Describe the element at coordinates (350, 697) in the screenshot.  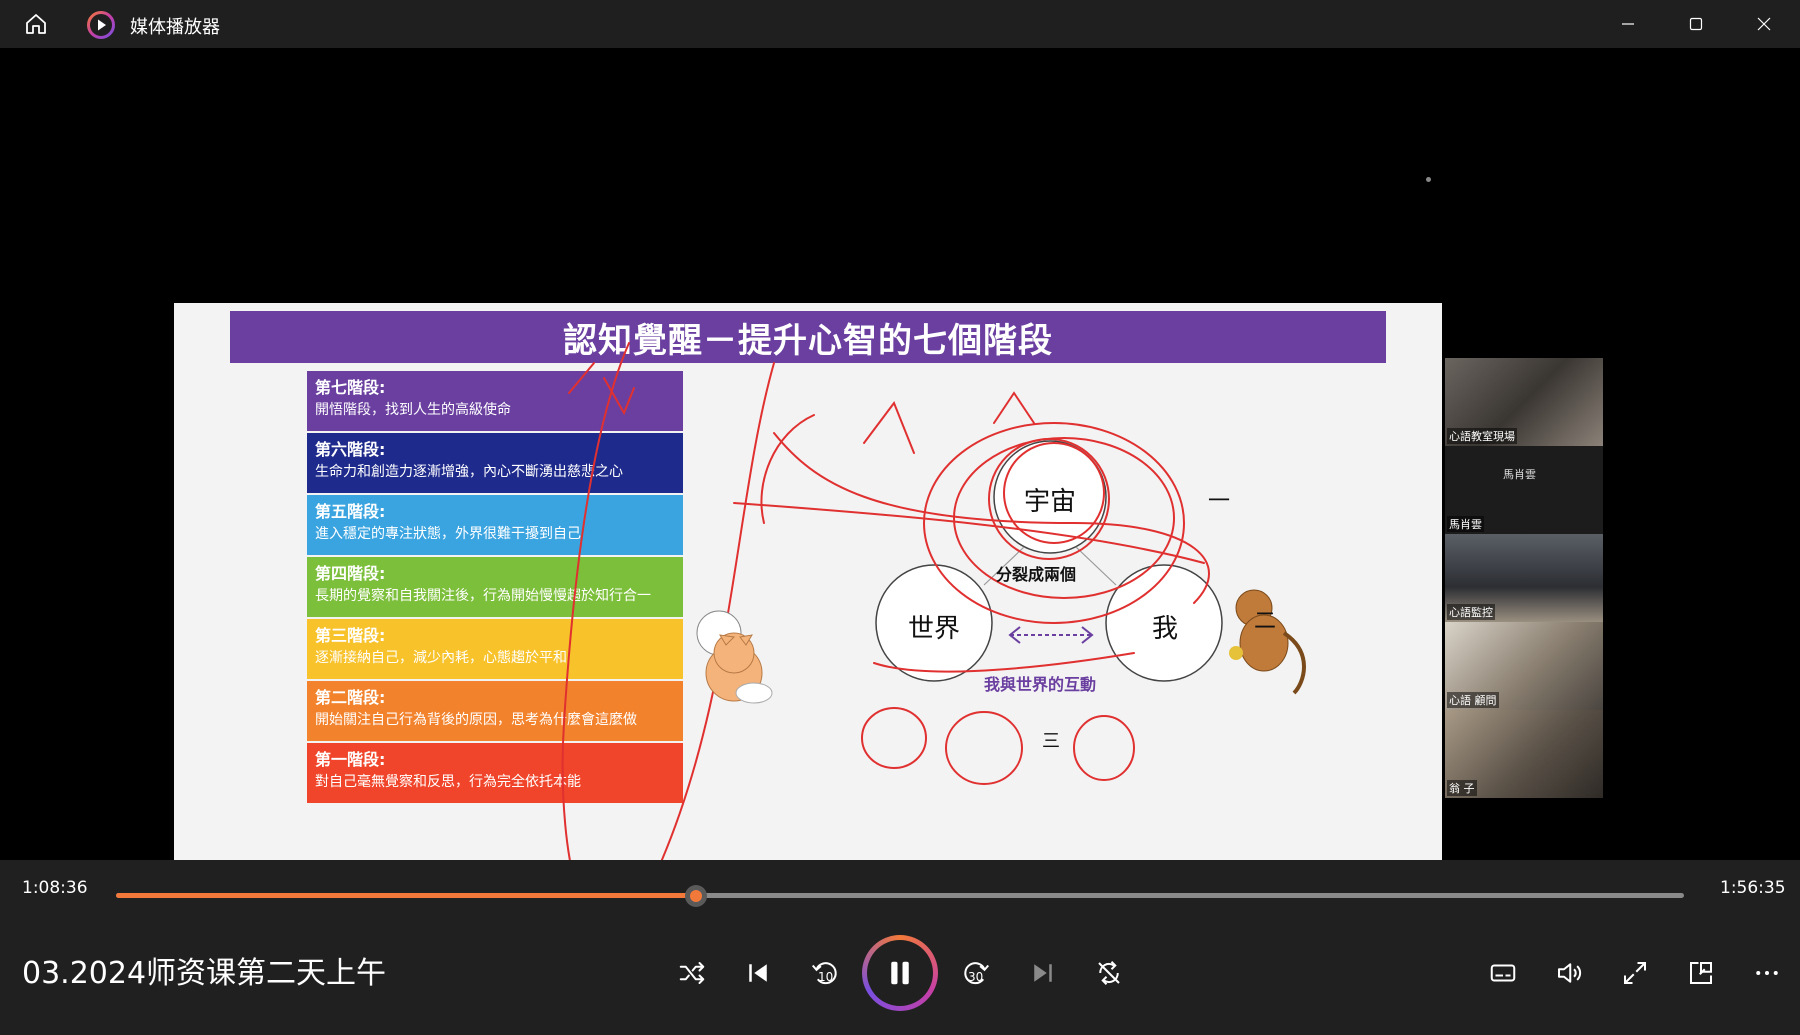
I see `stage-title: 第二階段:` at that location.